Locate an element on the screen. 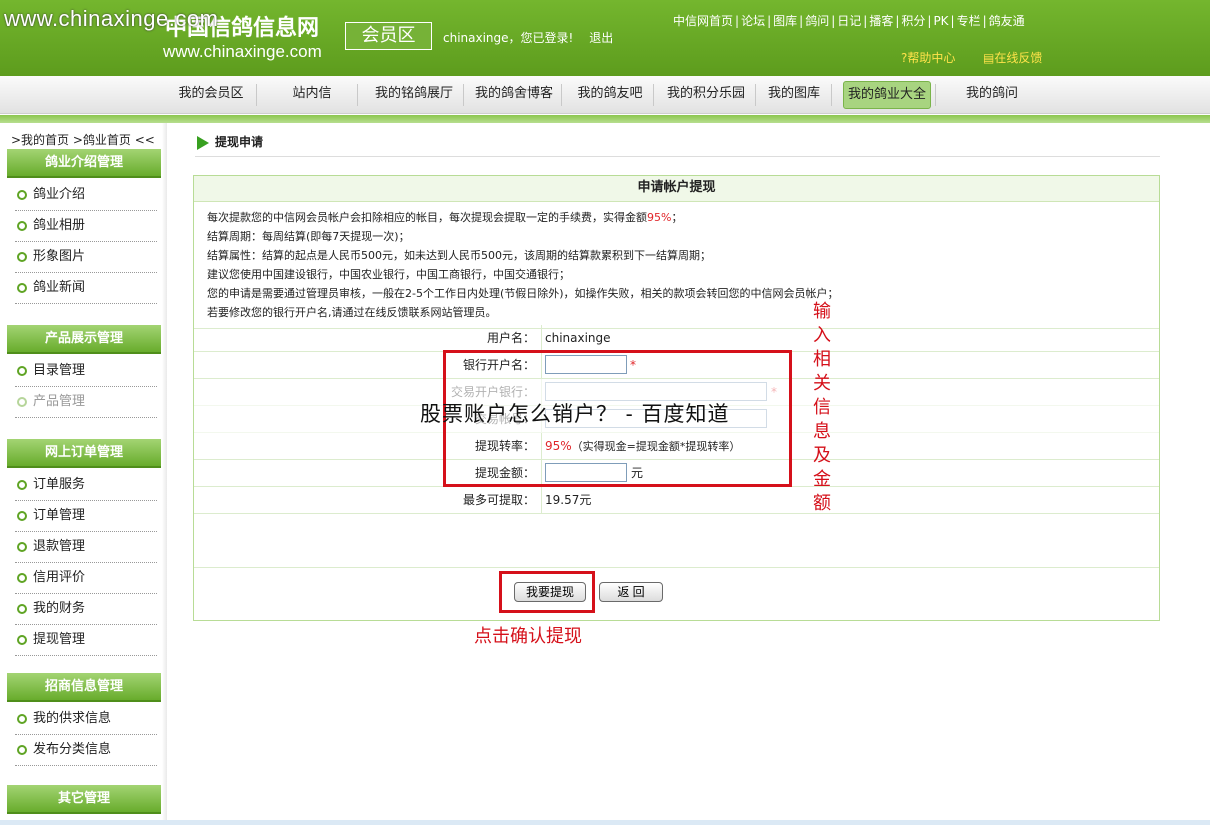 This screenshot has height=825, width=1210. row-divider is located at coordinates (541, 338).